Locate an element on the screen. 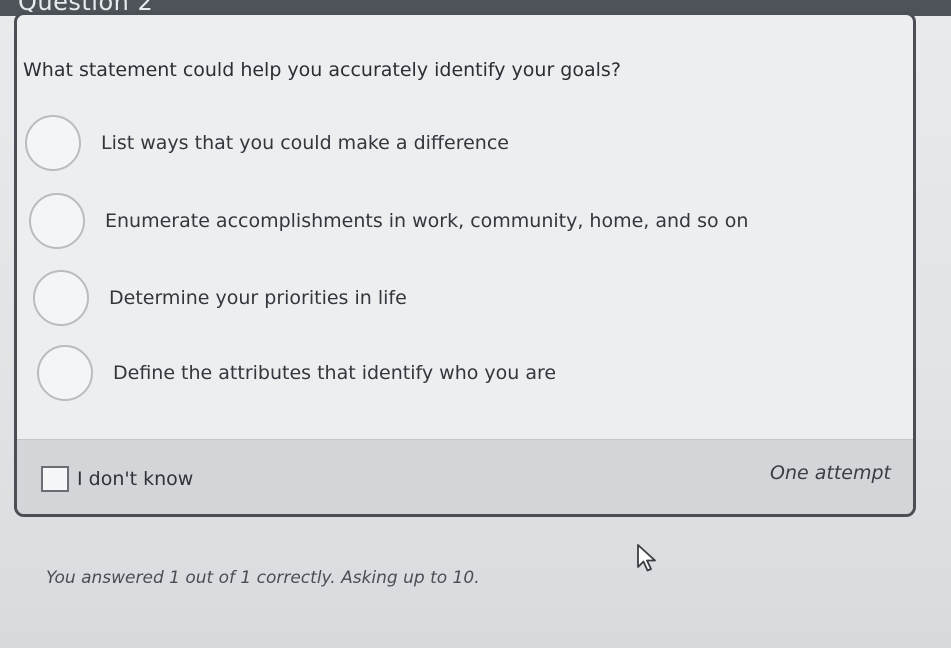 Image resolution: width=951 pixels, height=648 pixels. answer-option-3: Determine your priorities in life is located at coordinates (220, 298).